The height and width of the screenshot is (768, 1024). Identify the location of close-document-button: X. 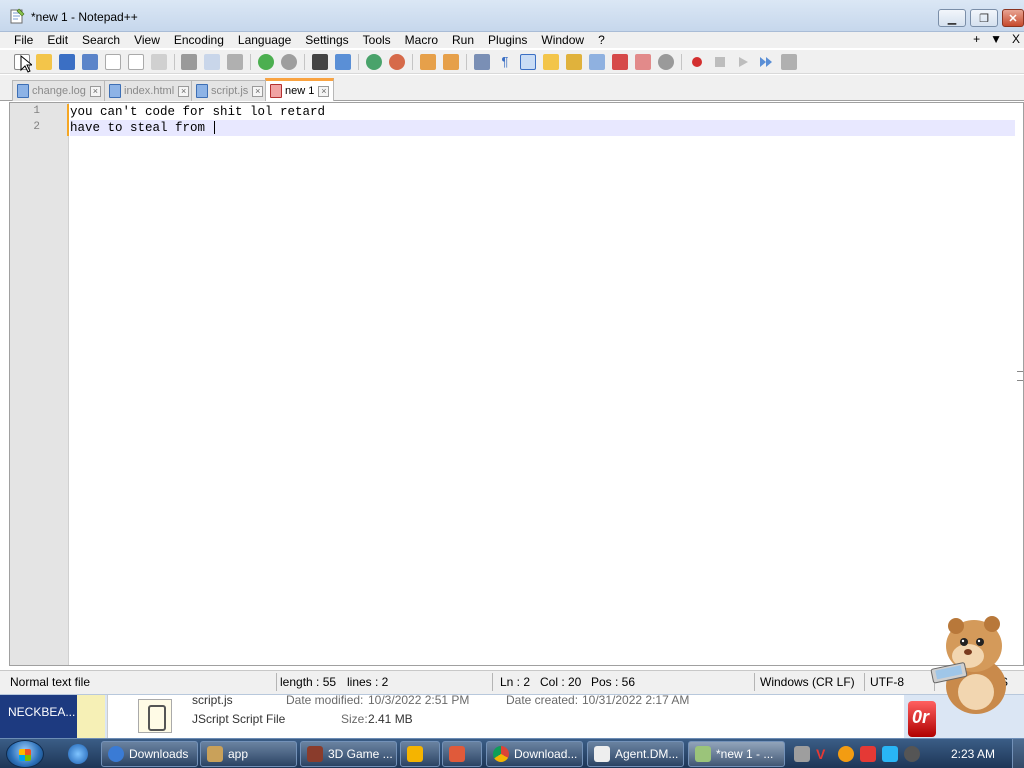
(1016, 40).